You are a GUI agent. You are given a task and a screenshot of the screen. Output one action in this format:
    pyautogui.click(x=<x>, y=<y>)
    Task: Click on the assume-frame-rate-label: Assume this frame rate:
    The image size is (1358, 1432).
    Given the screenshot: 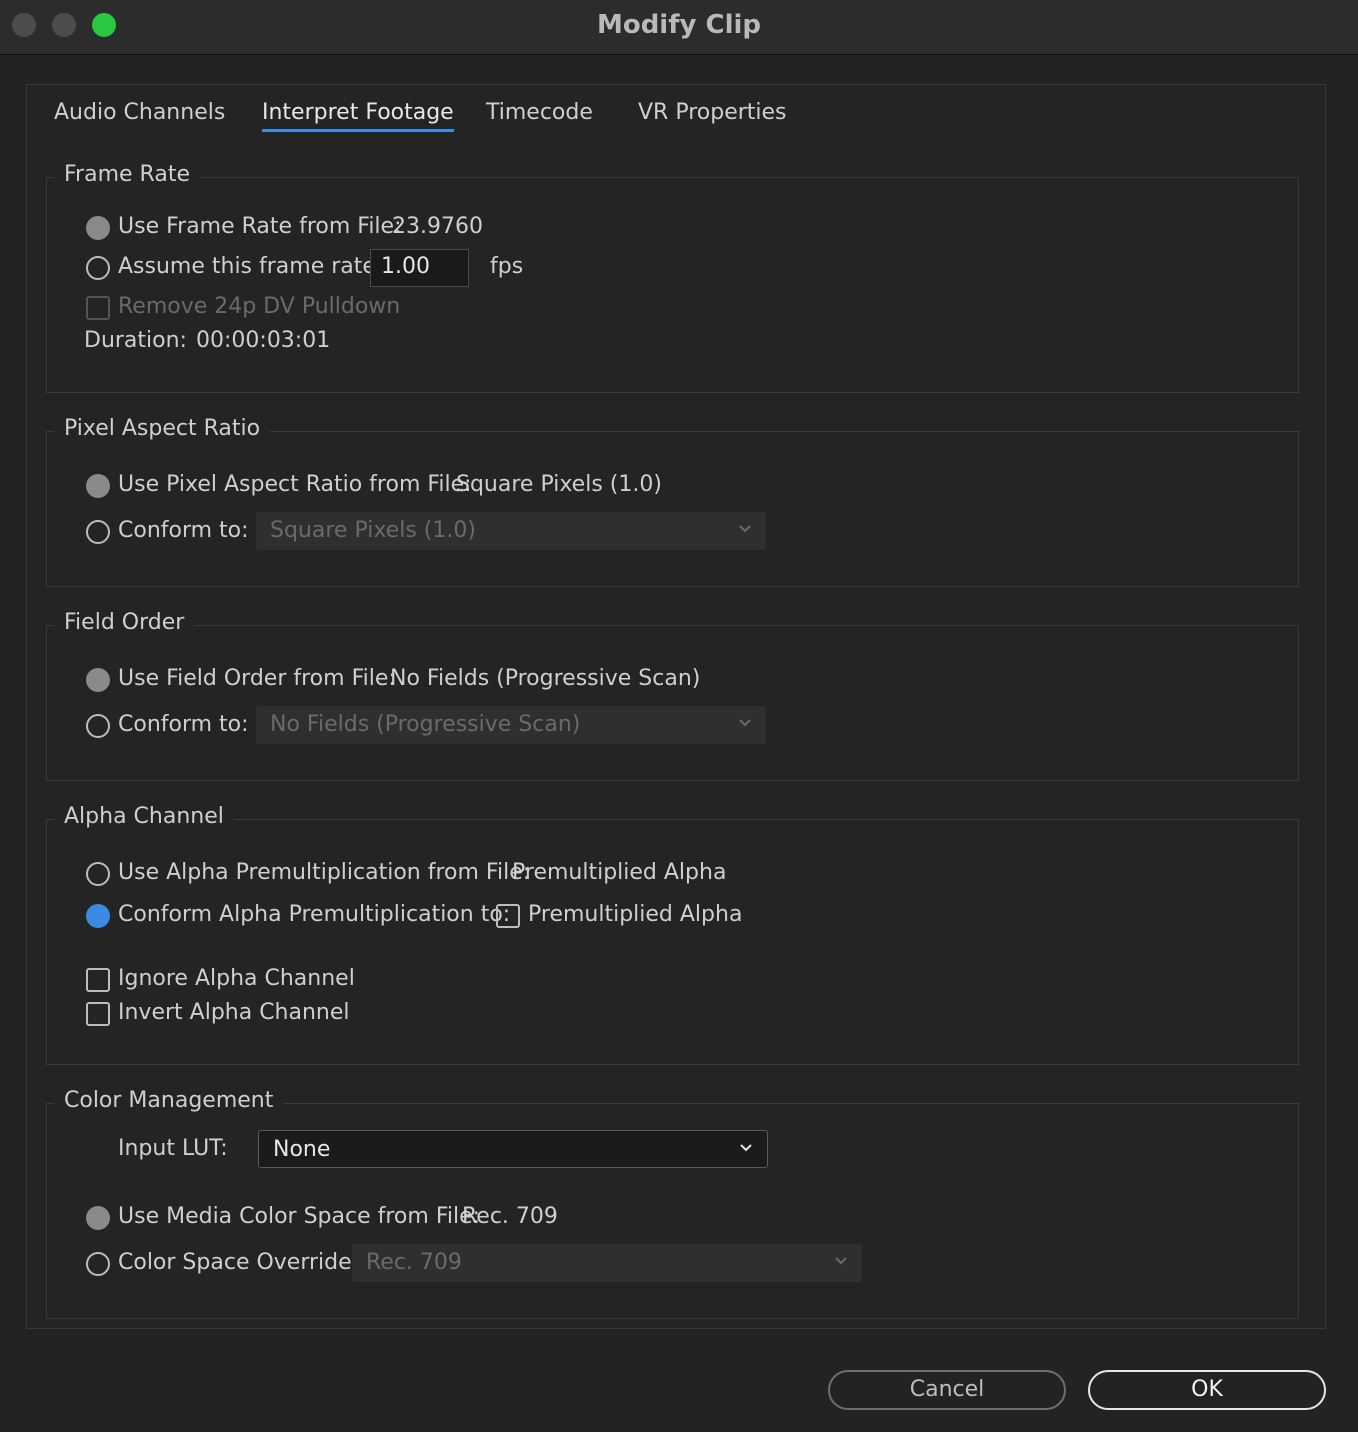 What is the action you would take?
    pyautogui.click(x=251, y=266)
    